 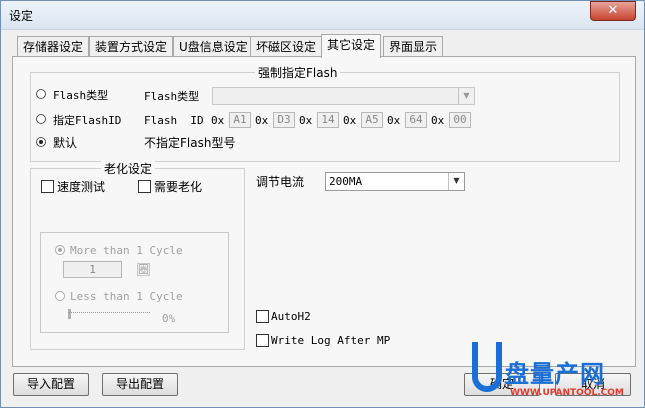 I want to click on tab-install-mode: 装置方式设定, so click(x=131, y=46).